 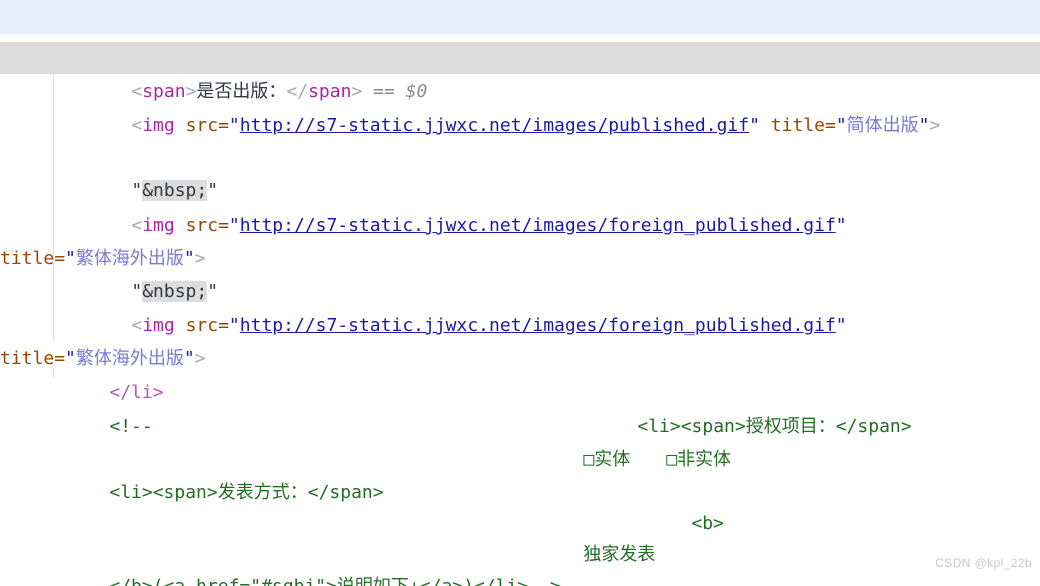 I want to click on comment-line-b-open: <b>, so click(x=520, y=504).